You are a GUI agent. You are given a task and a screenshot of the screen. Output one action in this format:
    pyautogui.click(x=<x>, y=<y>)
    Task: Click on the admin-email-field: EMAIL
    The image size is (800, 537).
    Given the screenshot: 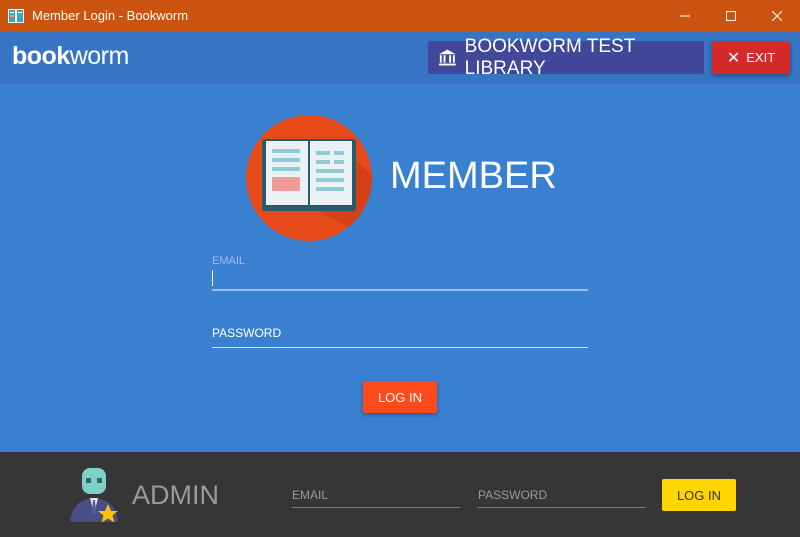 What is the action you would take?
    pyautogui.click(x=376, y=498)
    